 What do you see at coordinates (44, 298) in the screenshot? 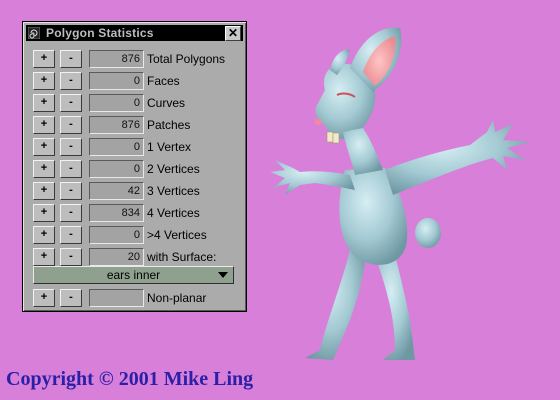
I see `nonplanar-increment-button: +` at bounding box center [44, 298].